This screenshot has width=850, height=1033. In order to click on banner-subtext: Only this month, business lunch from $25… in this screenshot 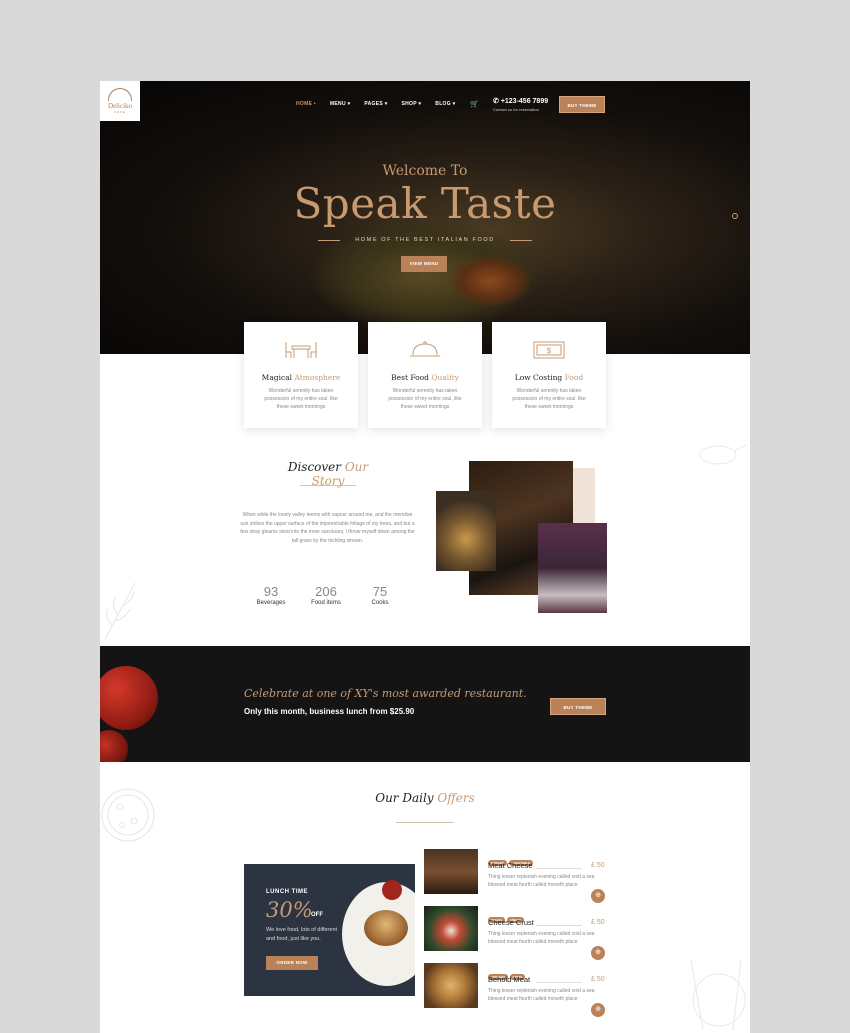, I will do `click(329, 711)`.